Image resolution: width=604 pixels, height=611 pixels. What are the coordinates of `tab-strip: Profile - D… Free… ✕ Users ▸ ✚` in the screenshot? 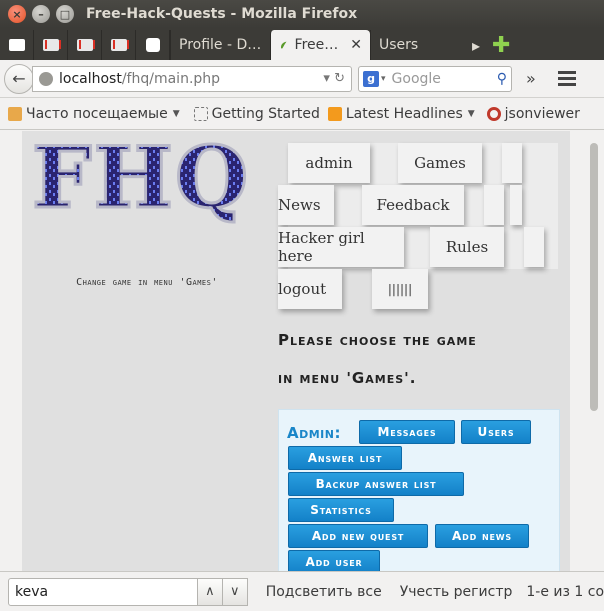 It's located at (302, 44).